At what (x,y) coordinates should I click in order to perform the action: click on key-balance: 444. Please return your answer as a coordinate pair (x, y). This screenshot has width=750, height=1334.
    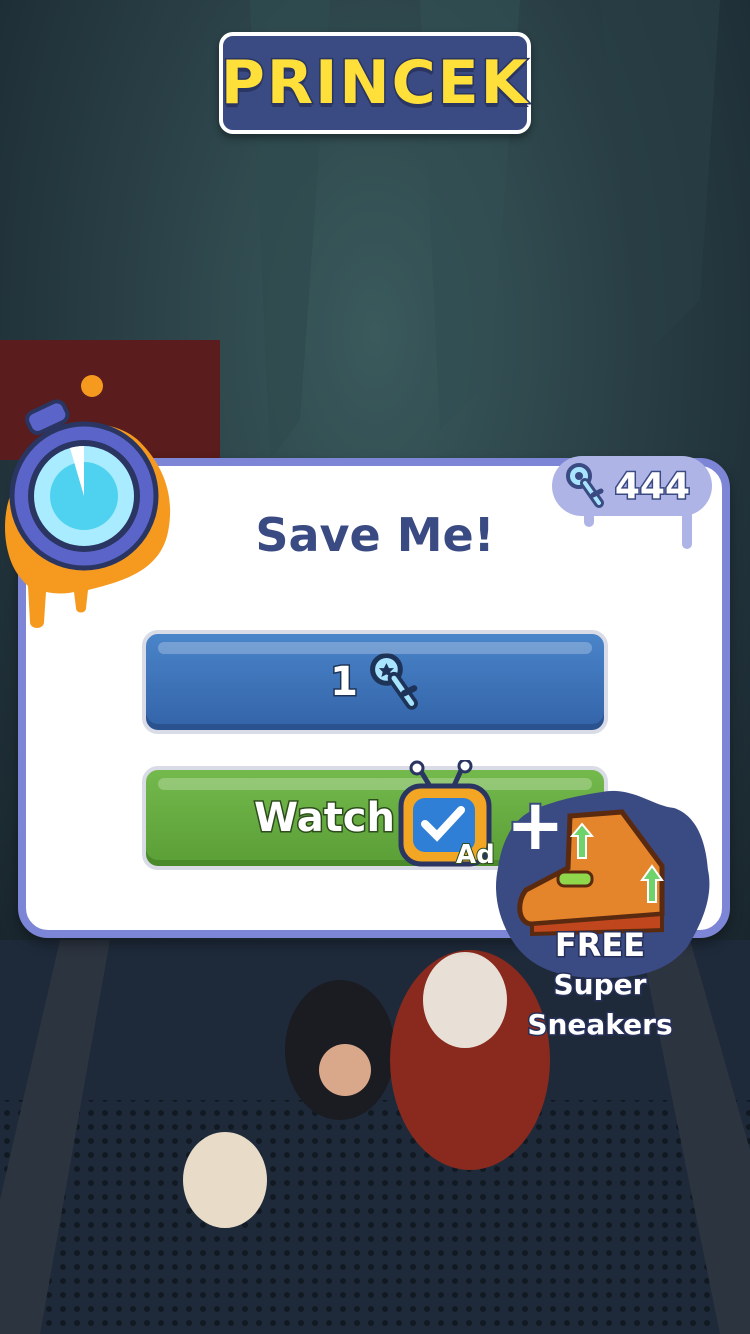
    Looking at the image, I should click on (632, 486).